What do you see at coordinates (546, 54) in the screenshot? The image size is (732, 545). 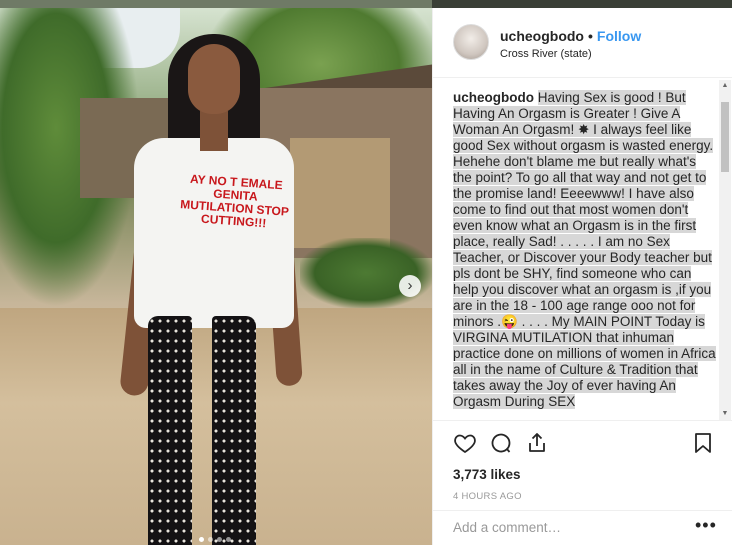 I see `location-link: Cross River (state)` at bounding box center [546, 54].